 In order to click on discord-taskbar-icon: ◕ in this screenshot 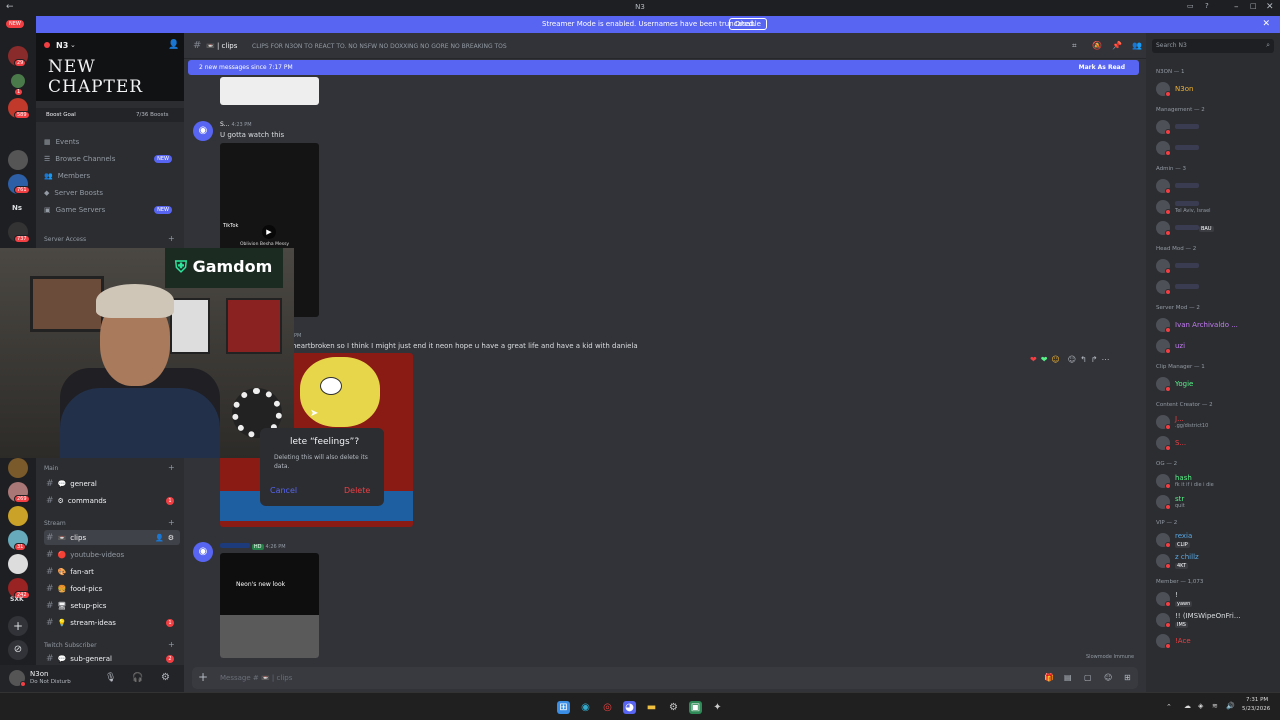, I will do `click(629, 707)`.